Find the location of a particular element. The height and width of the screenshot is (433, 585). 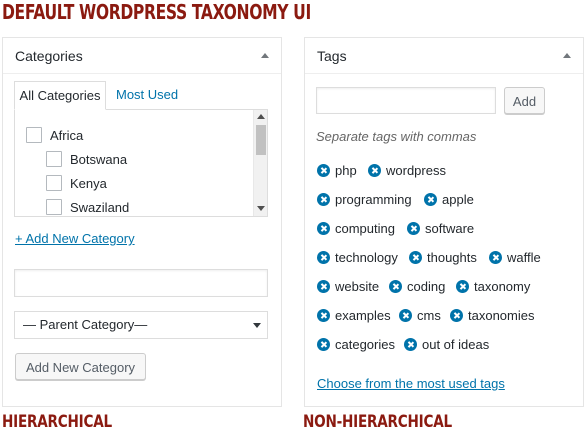

non-hierarchical-caption: NON-HIERARCHICAL is located at coordinates (377, 422).